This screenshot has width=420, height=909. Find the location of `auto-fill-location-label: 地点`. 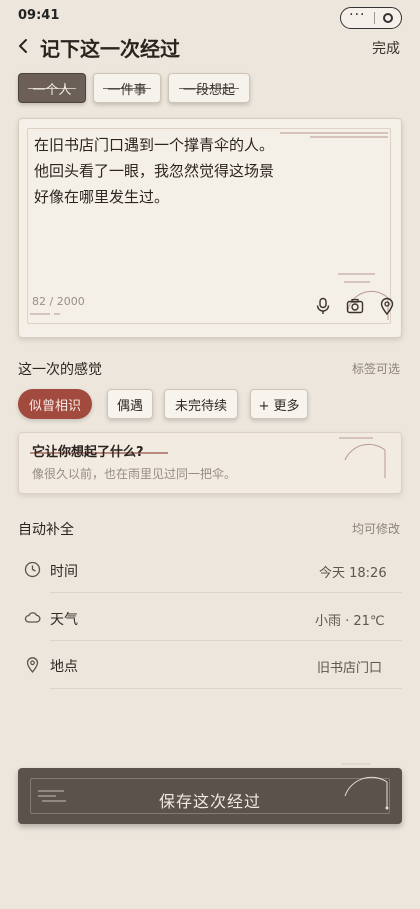

auto-fill-location-label: 地点 is located at coordinates (64, 667).